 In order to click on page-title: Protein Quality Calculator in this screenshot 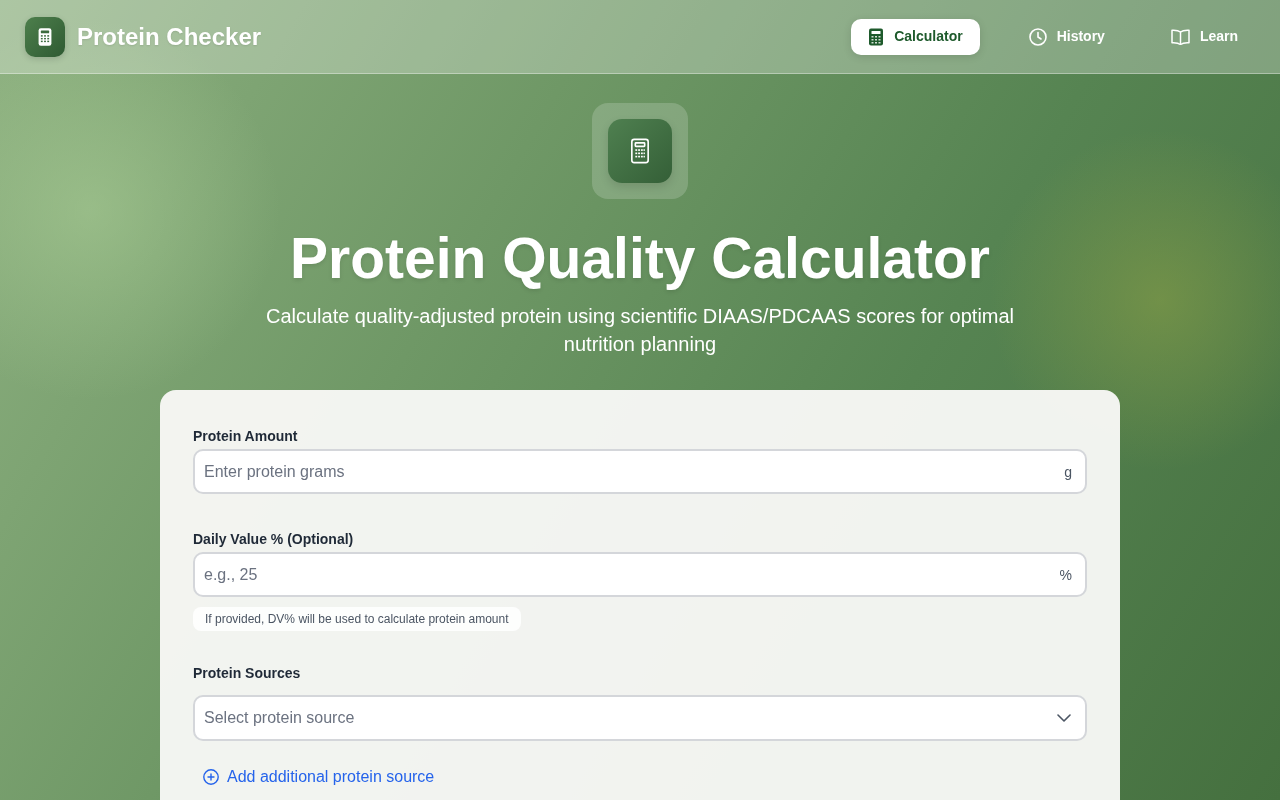, I will do `click(640, 258)`.